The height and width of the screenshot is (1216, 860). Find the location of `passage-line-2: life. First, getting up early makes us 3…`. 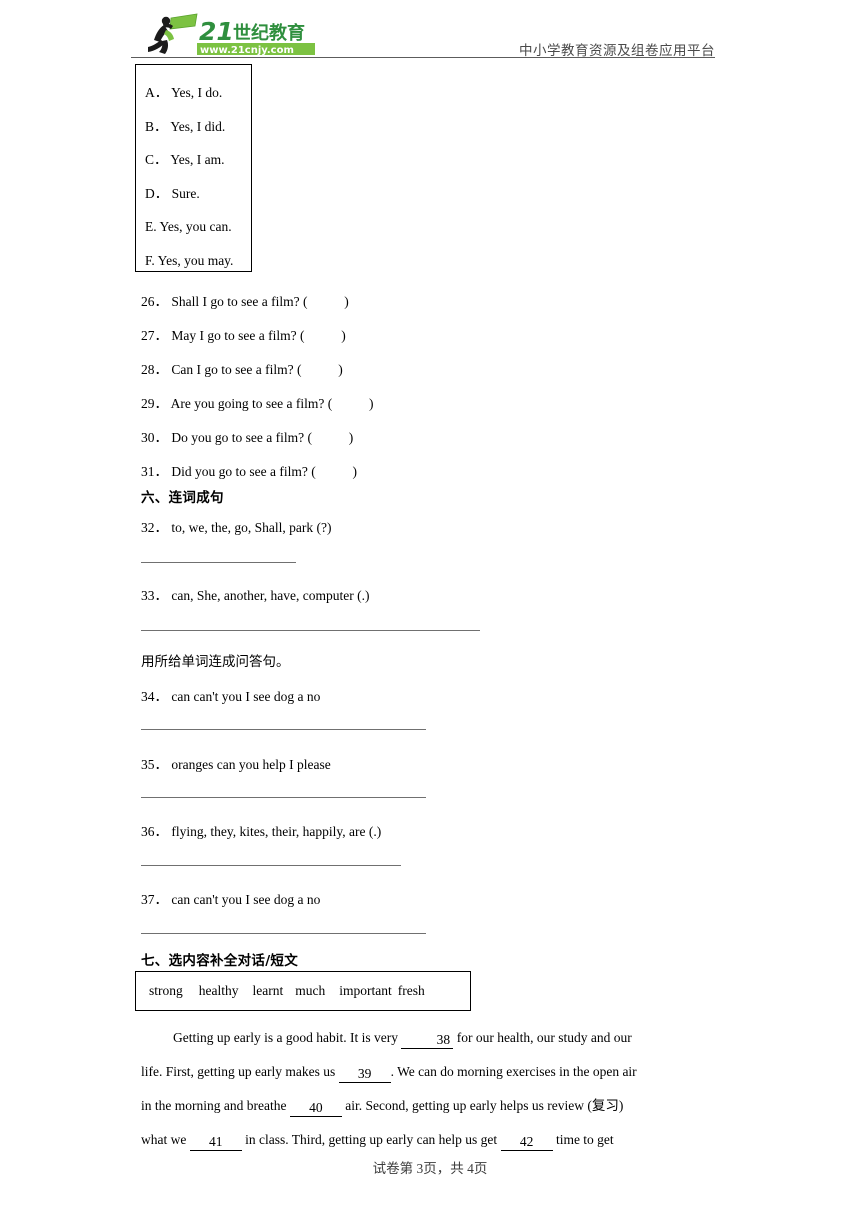

passage-line-2: life. First, getting up early makes us 3… is located at coordinates (426, 1072).